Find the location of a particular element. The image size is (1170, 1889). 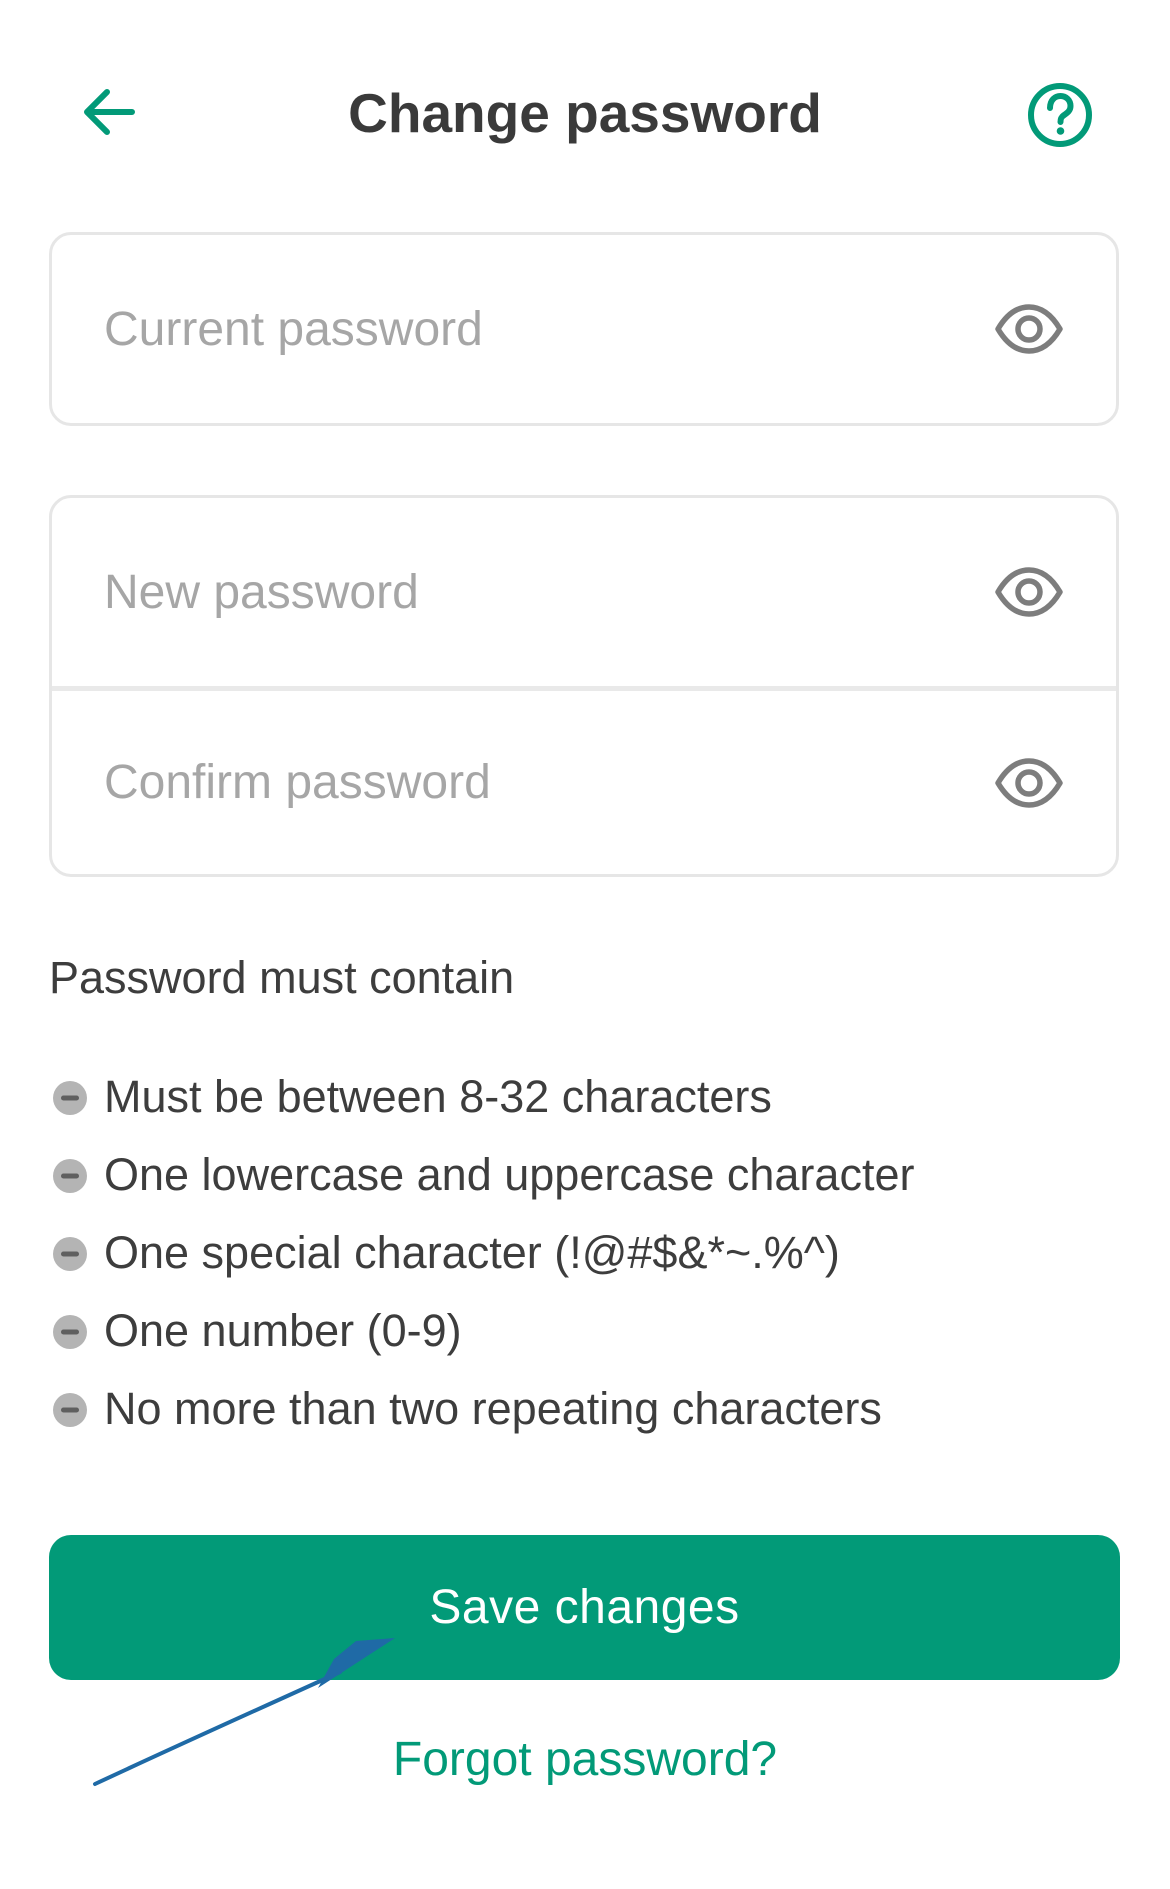

new-password-visibility-toggle is located at coordinates (1029, 592).